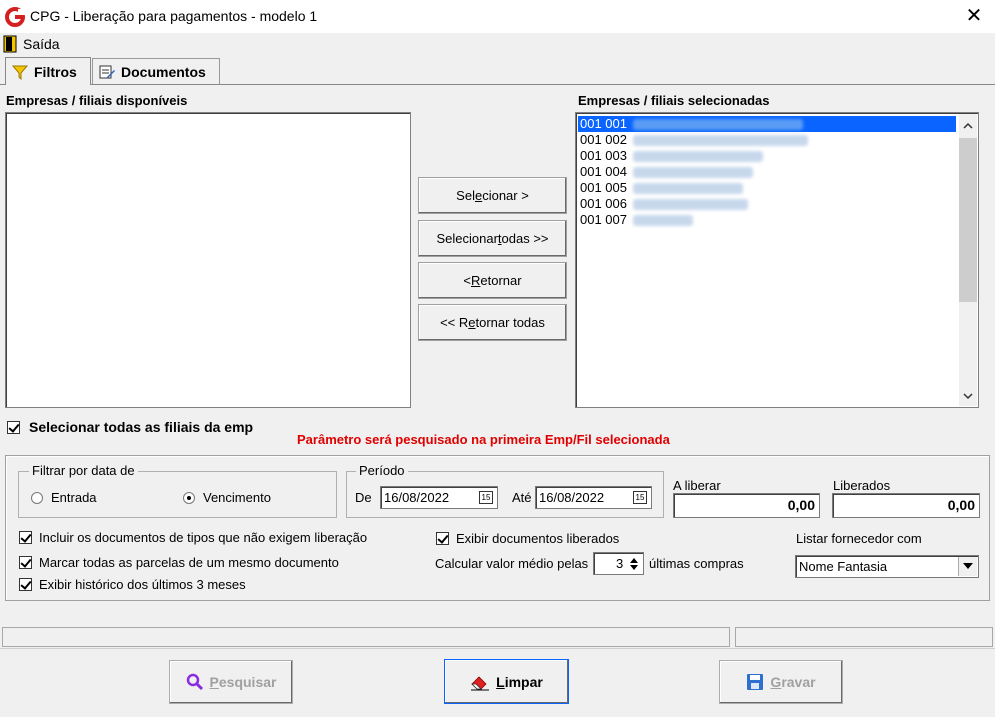  I want to click on released-value: 0,00, so click(906, 505).